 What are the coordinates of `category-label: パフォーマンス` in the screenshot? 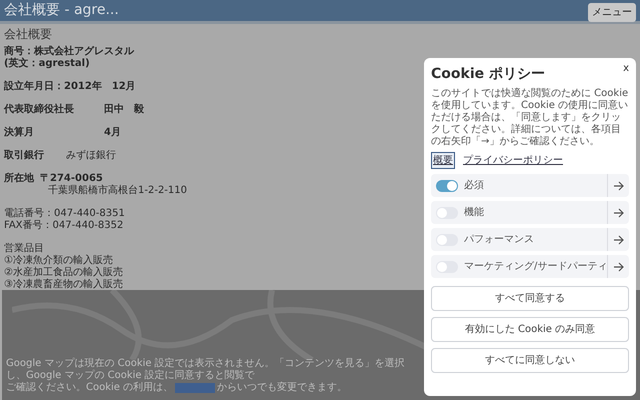 It's located at (499, 240).